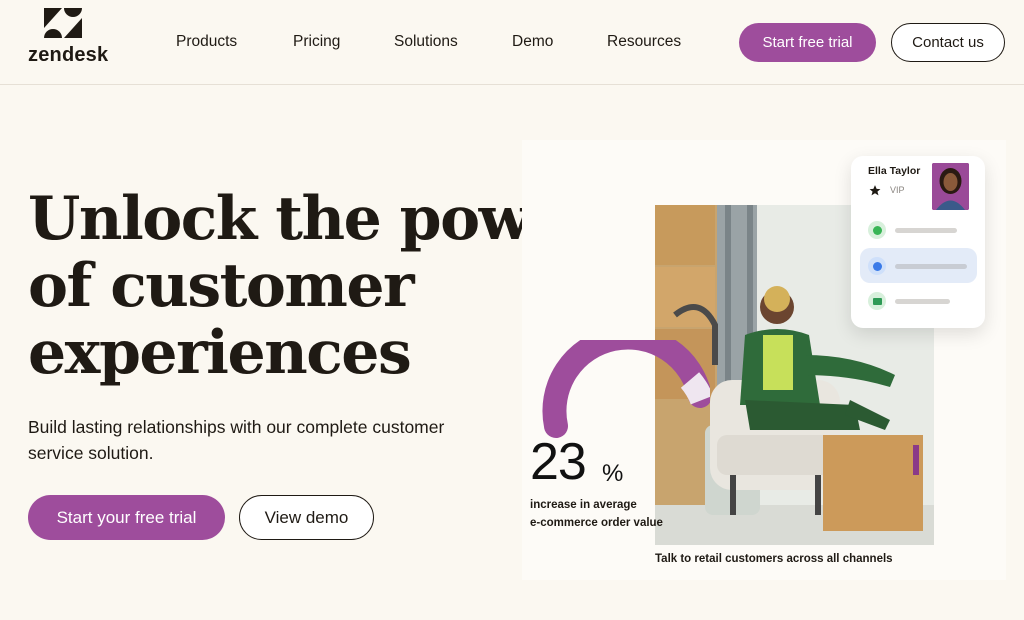 The height and width of the screenshot is (620, 1024). What do you see at coordinates (922, 301) in the screenshot?
I see `channel-line-email` at bounding box center [922, 301].